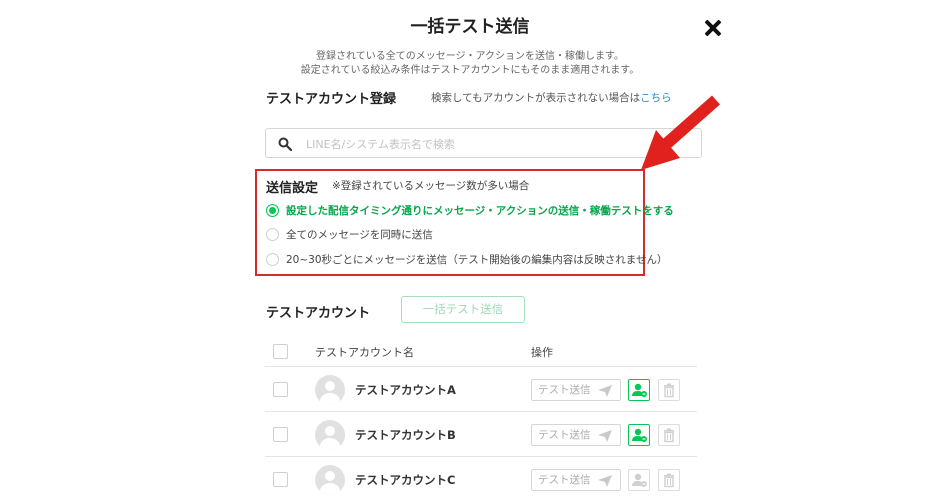  Describe the element at coordinates (359, 234) in the screenshot. I see `radio-label: 全てのメッセージを同時に送信` at that location.